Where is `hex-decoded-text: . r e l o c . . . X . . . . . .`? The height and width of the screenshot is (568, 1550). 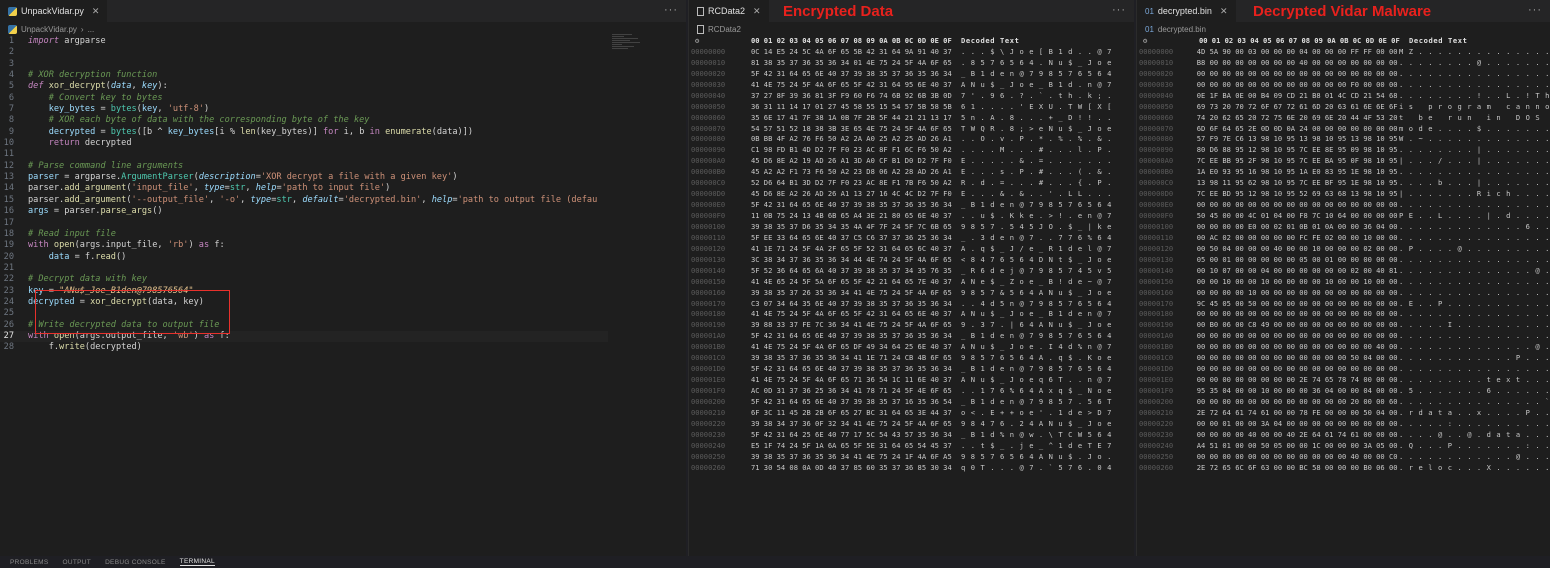 hex-decoded-text: . r e l o c . . . X . . . . . . is located at coordinates (1474, 468).